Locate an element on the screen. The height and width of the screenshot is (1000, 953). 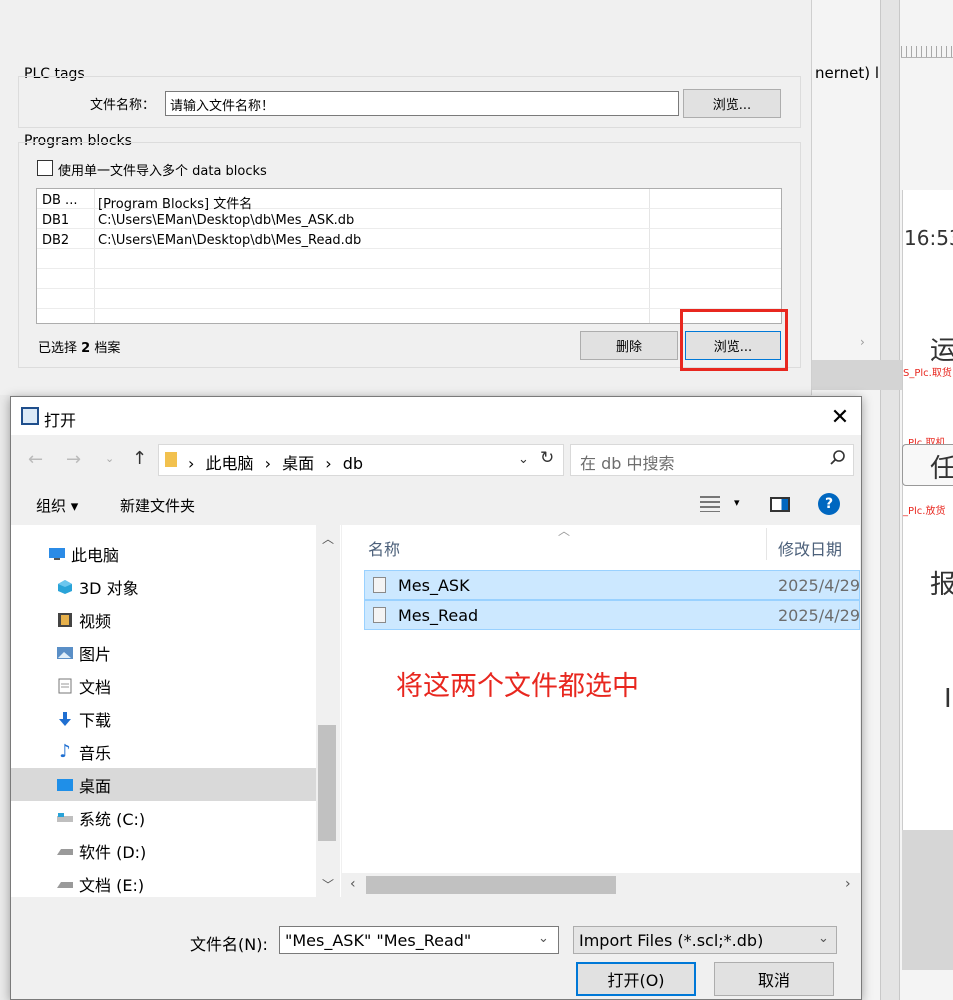
filename-input-value: "Mes_ASK" "Mes_Read" is located at coordinates (378, 940).